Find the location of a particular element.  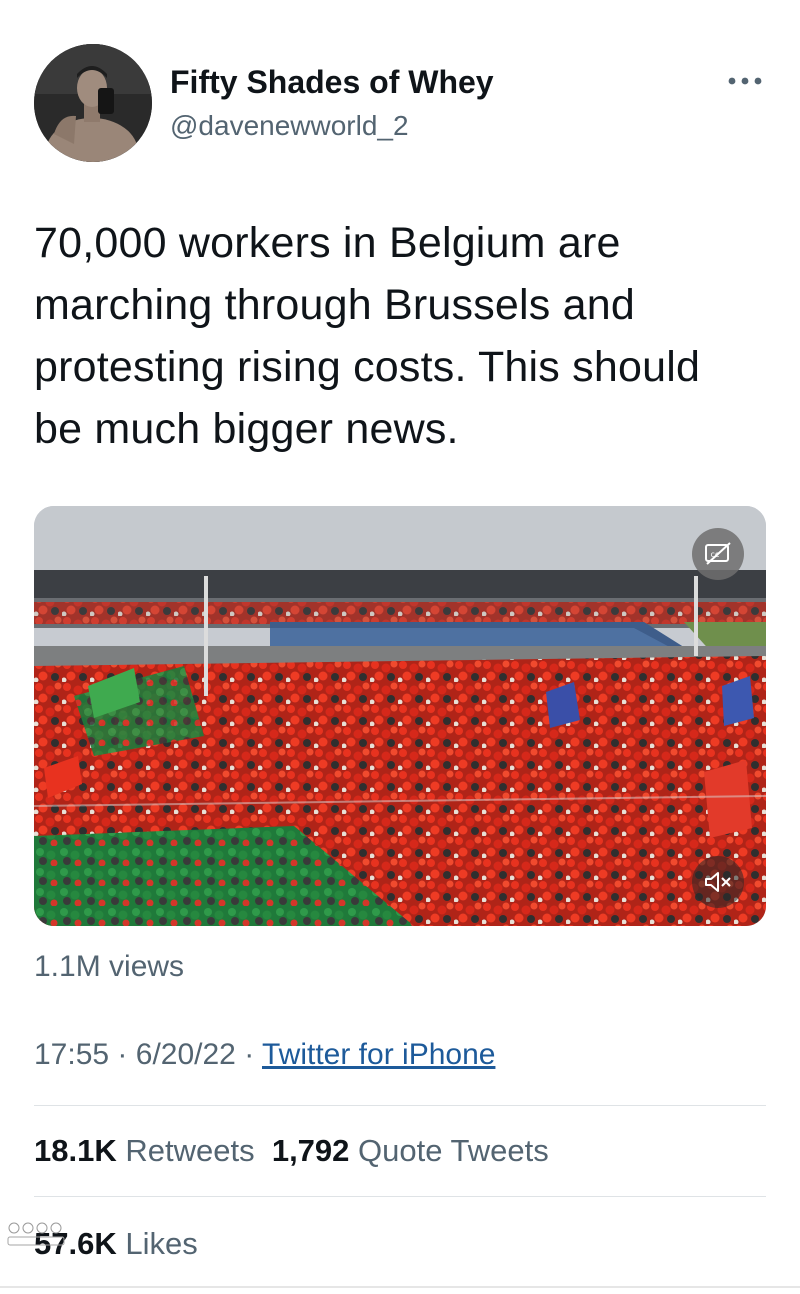

author-avatar is located at coordinates (93, 103).